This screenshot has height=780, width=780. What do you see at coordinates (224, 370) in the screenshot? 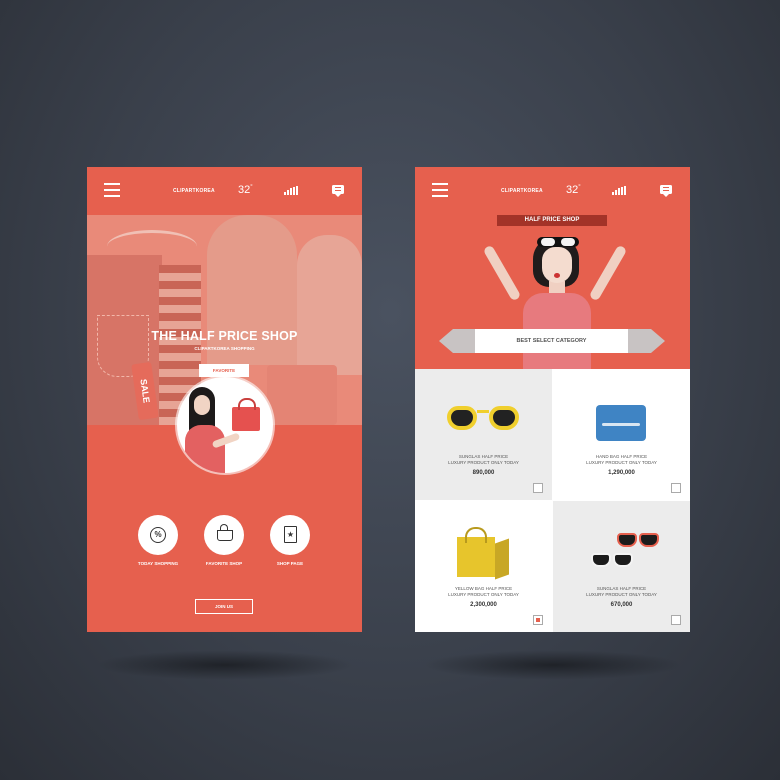
I see `favorite-button: FAVORITE` at bounding box center [224, 370].